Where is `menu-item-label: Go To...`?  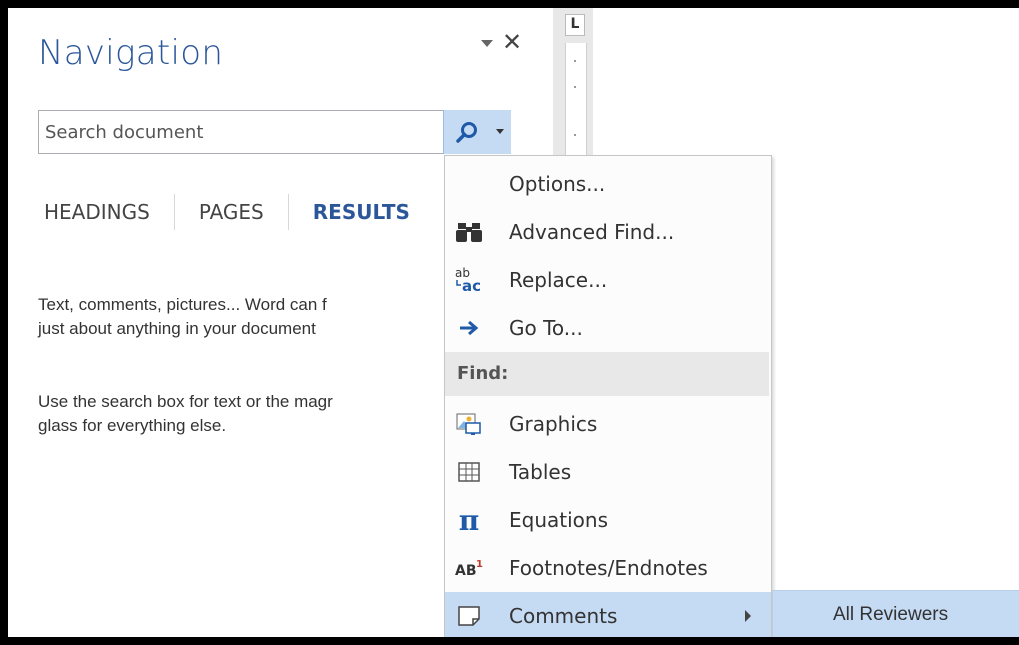
menu-item-label: Go To... is located at coordinates (546, 328).